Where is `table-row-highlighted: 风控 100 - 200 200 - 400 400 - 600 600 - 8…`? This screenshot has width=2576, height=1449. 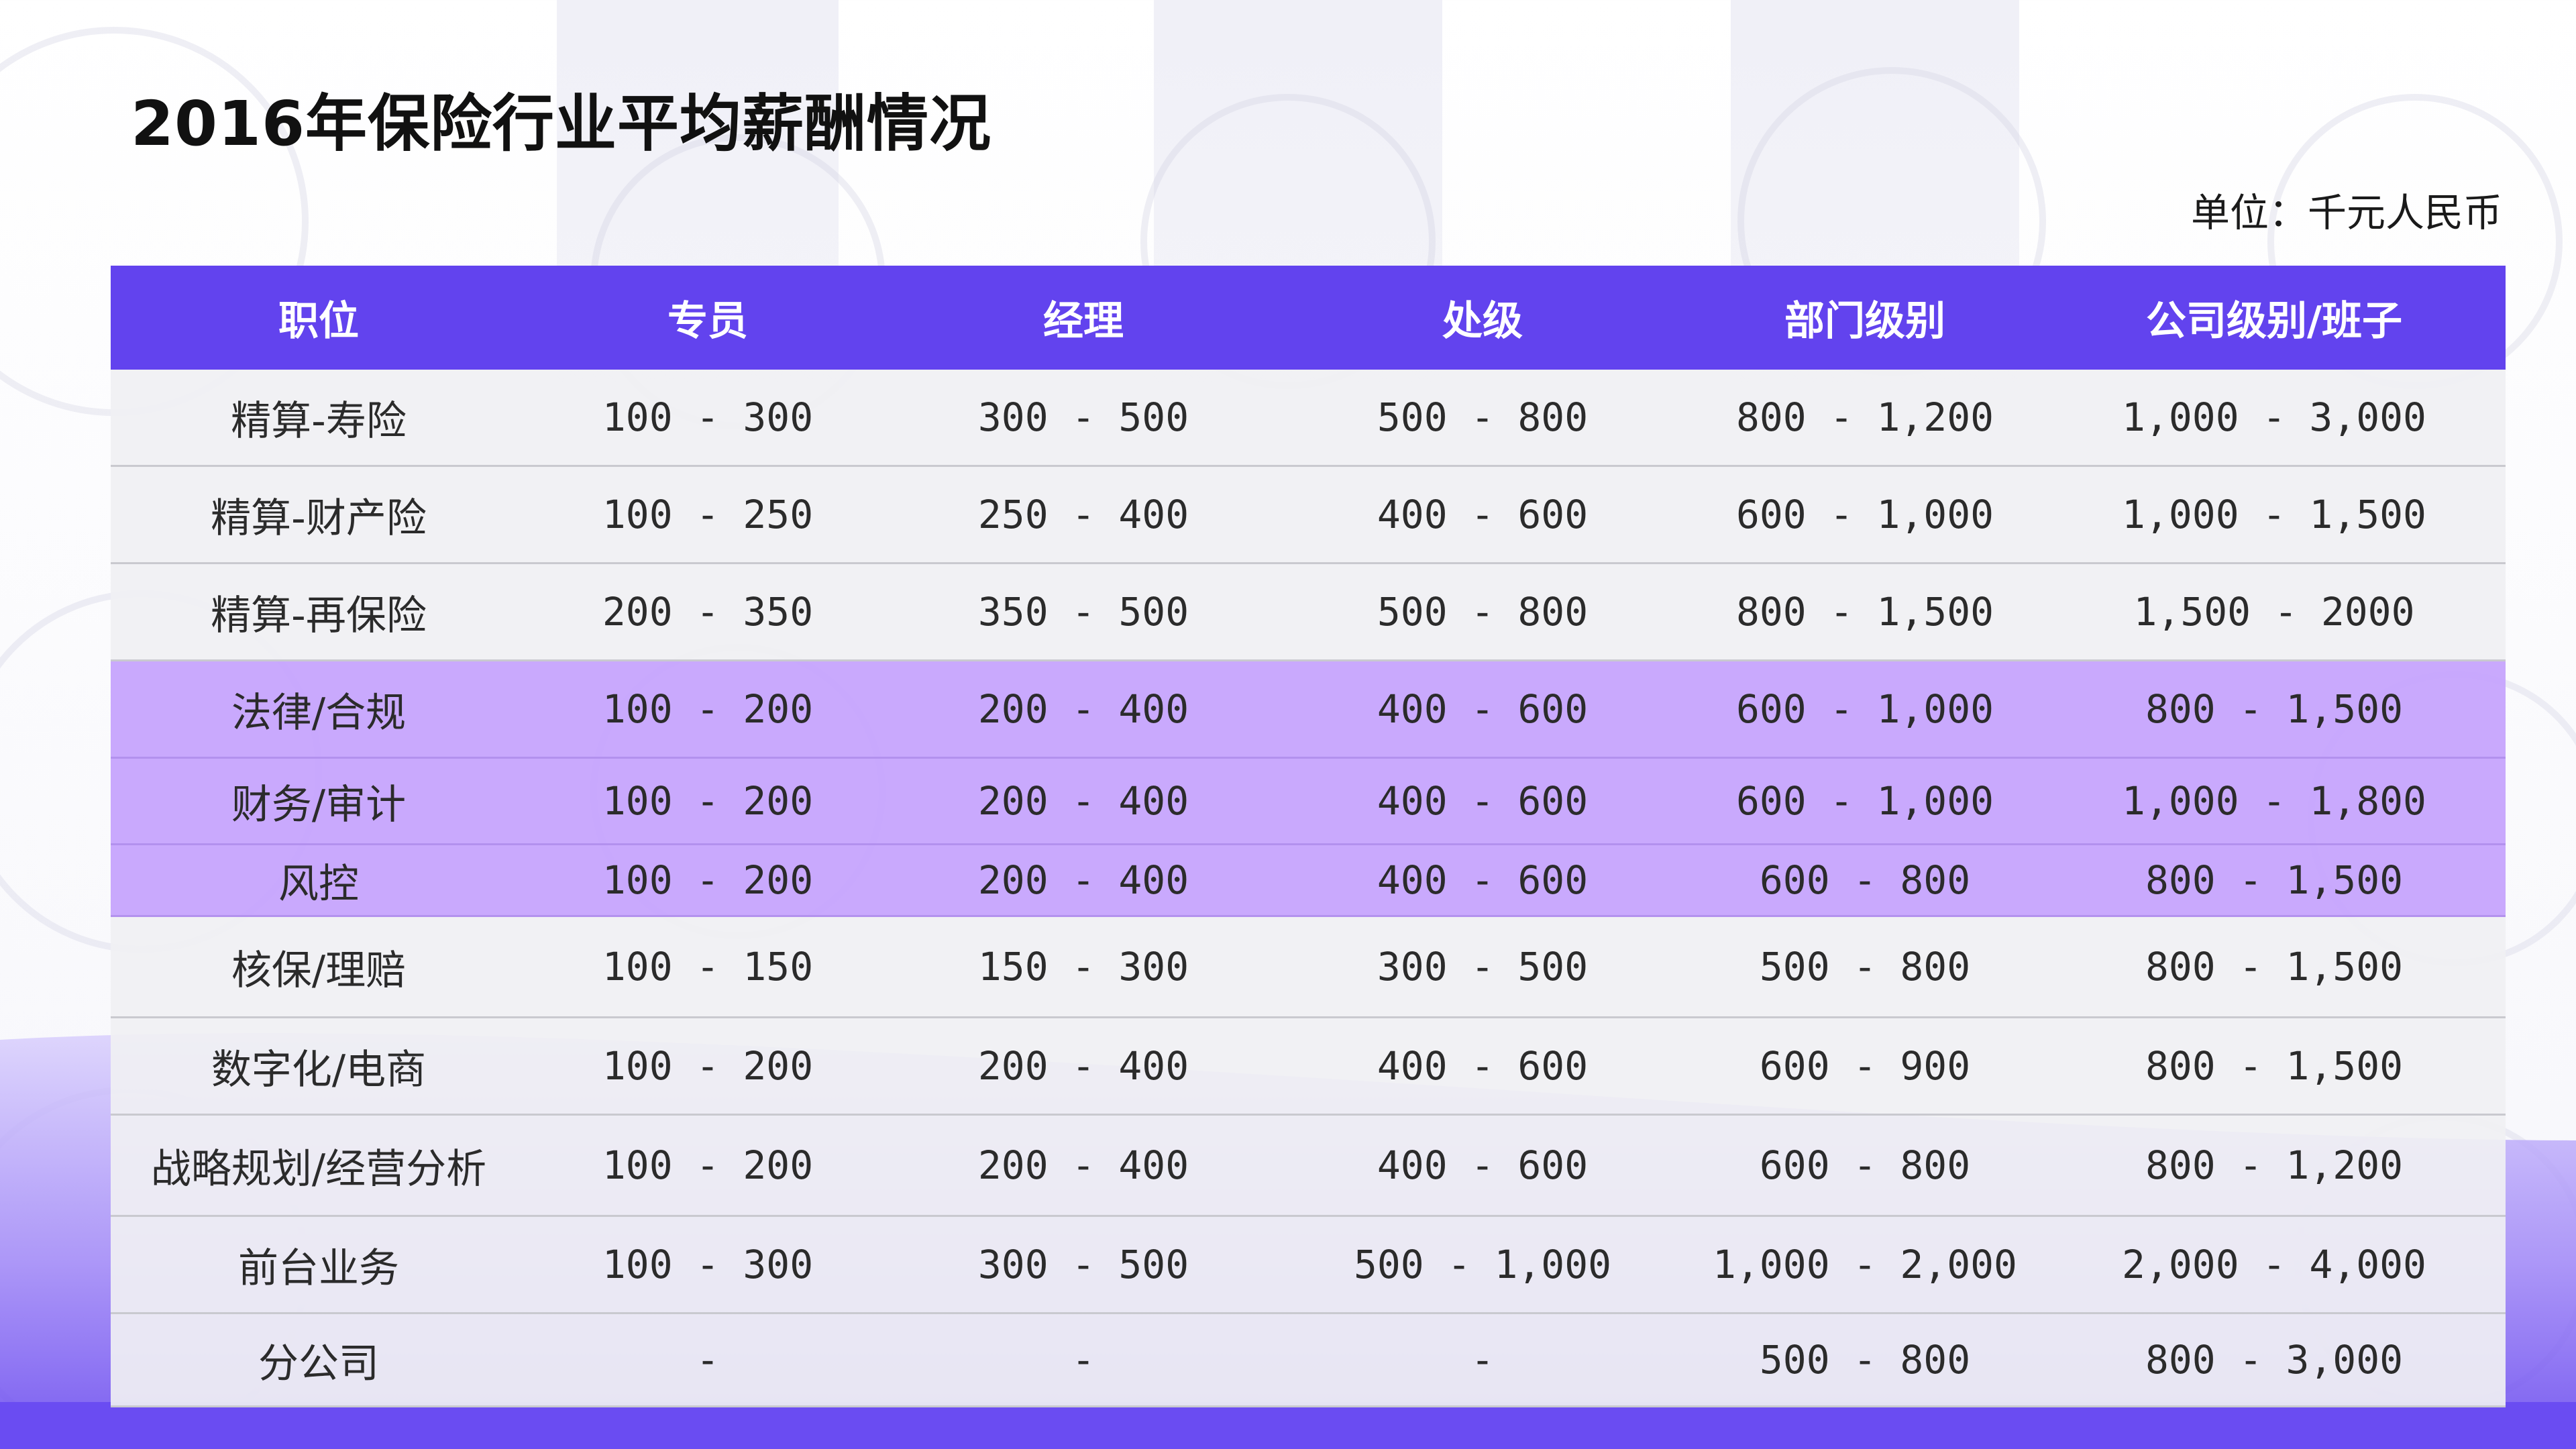
table-row-highlighted: 风控 100 - 200 200 - 400 400 - 600 600 - 8… is located at coordinates (1308, 880).